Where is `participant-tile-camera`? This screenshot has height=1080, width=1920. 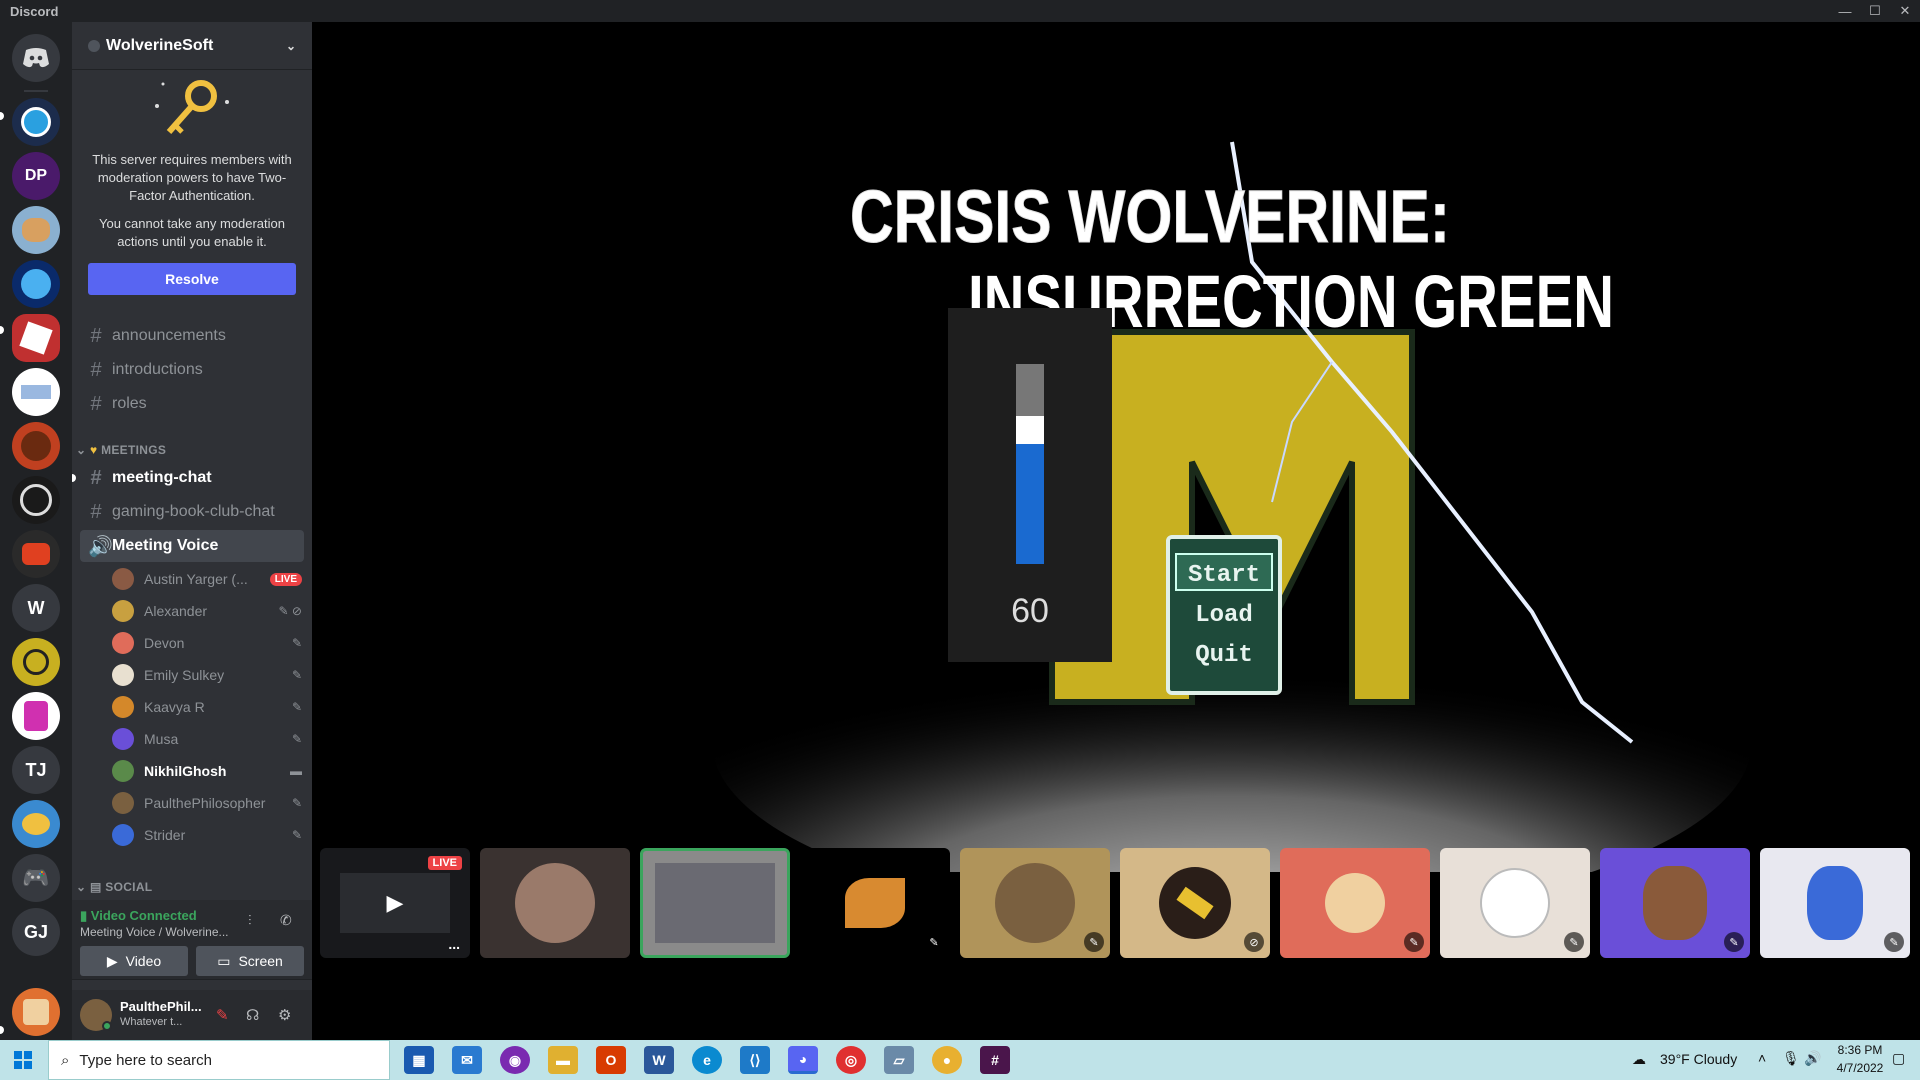
participant-tile-camera is located at coordinates (715, 903).